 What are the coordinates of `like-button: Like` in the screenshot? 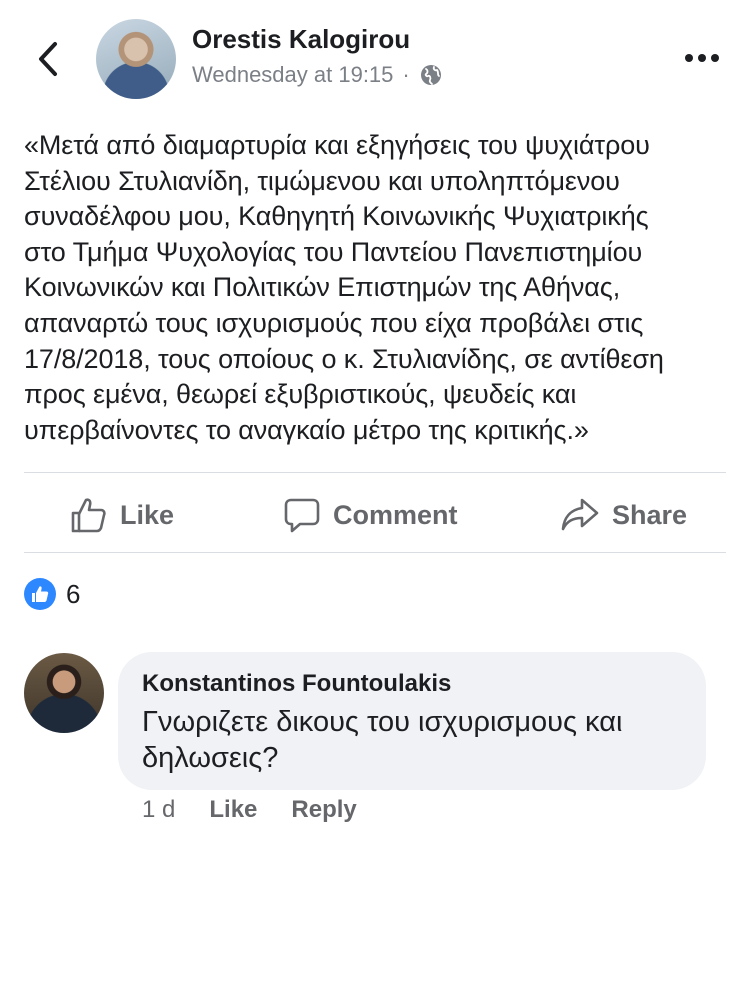 It's located at (122, 515).